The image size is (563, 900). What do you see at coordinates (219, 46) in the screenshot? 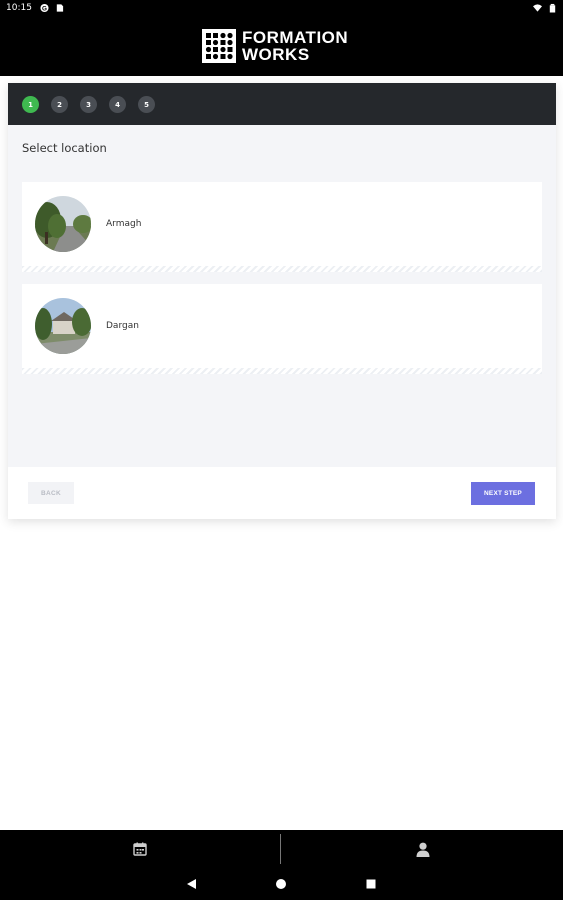
I see `logo-grid-icon` at bounding box center [219, 46].